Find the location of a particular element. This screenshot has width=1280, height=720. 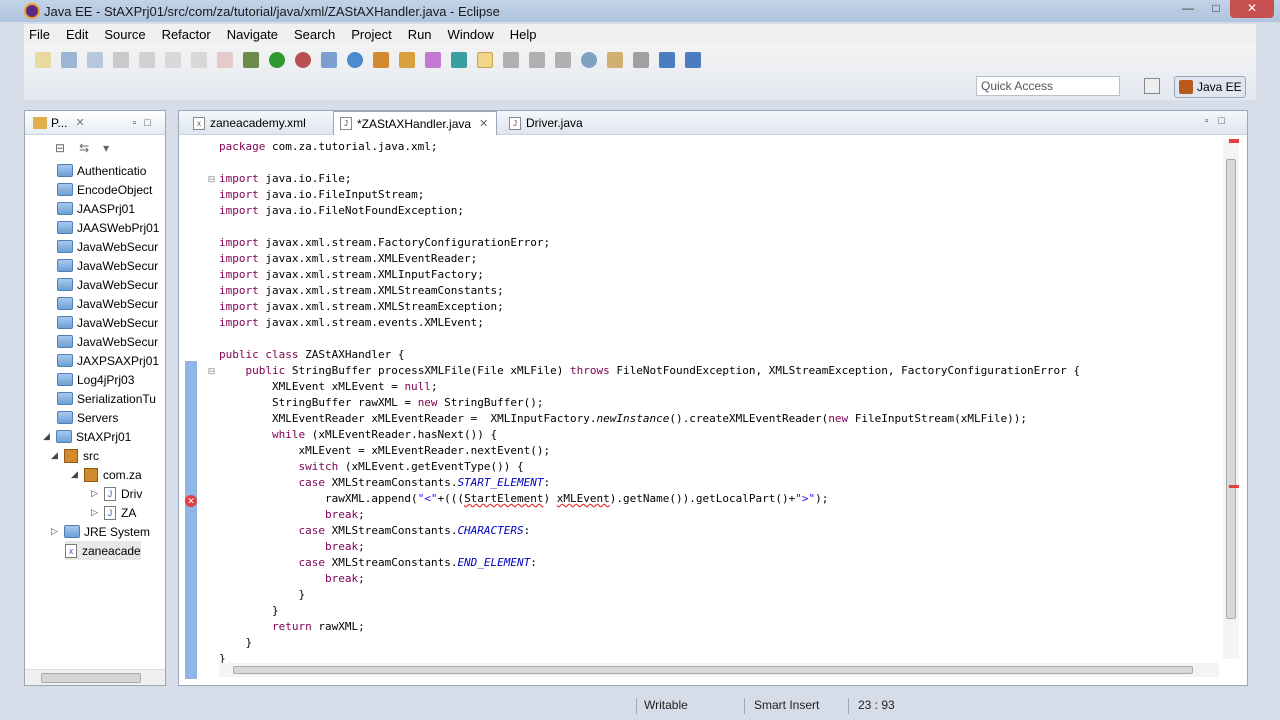

tree-item-label: ZA is located at coordinates (129, 512).